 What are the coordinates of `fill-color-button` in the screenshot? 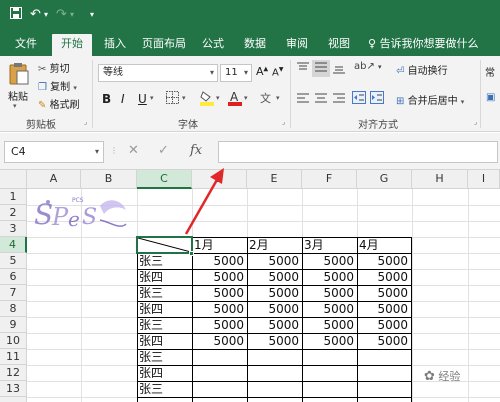 It's located at (207, 99).